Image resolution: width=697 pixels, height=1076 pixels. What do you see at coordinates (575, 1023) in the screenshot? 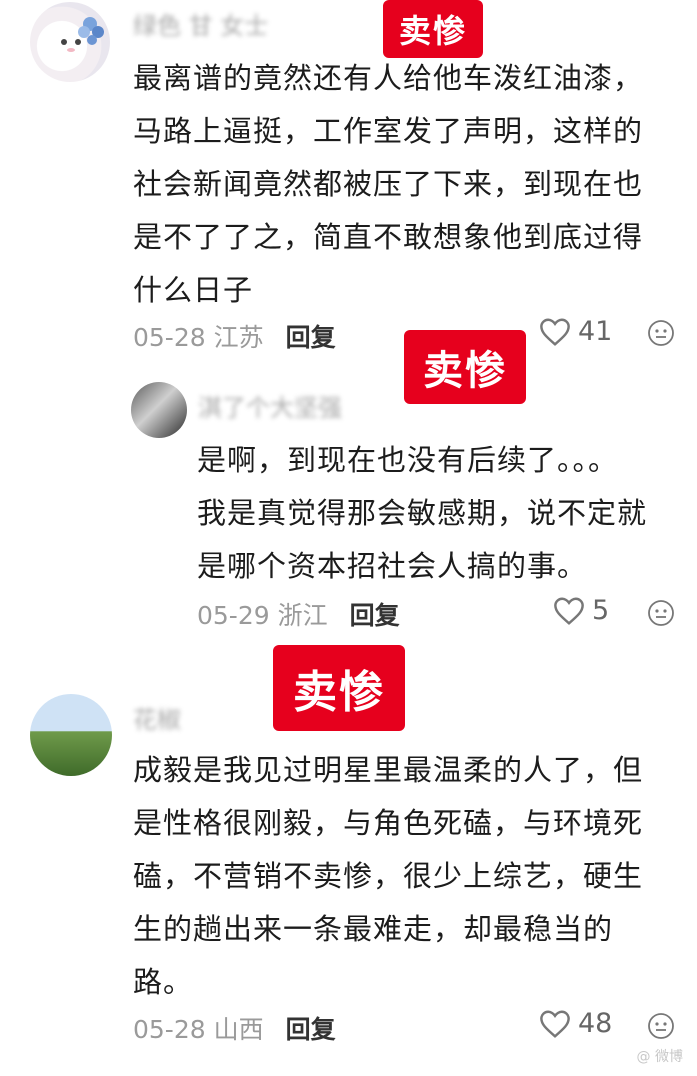
I see `like-button: 48` at bounding box center [575, 1023].